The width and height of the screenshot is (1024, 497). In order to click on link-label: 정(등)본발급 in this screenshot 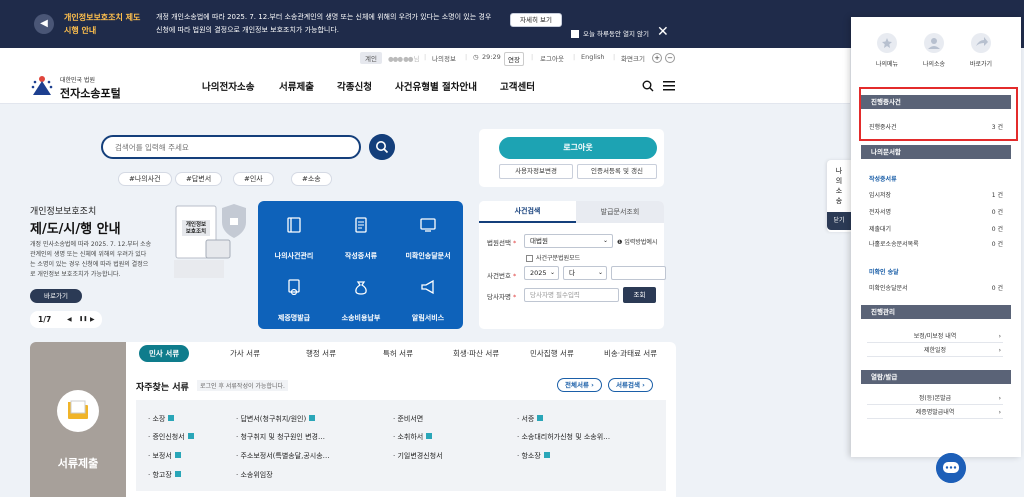, I will do `click(935, 398)`.